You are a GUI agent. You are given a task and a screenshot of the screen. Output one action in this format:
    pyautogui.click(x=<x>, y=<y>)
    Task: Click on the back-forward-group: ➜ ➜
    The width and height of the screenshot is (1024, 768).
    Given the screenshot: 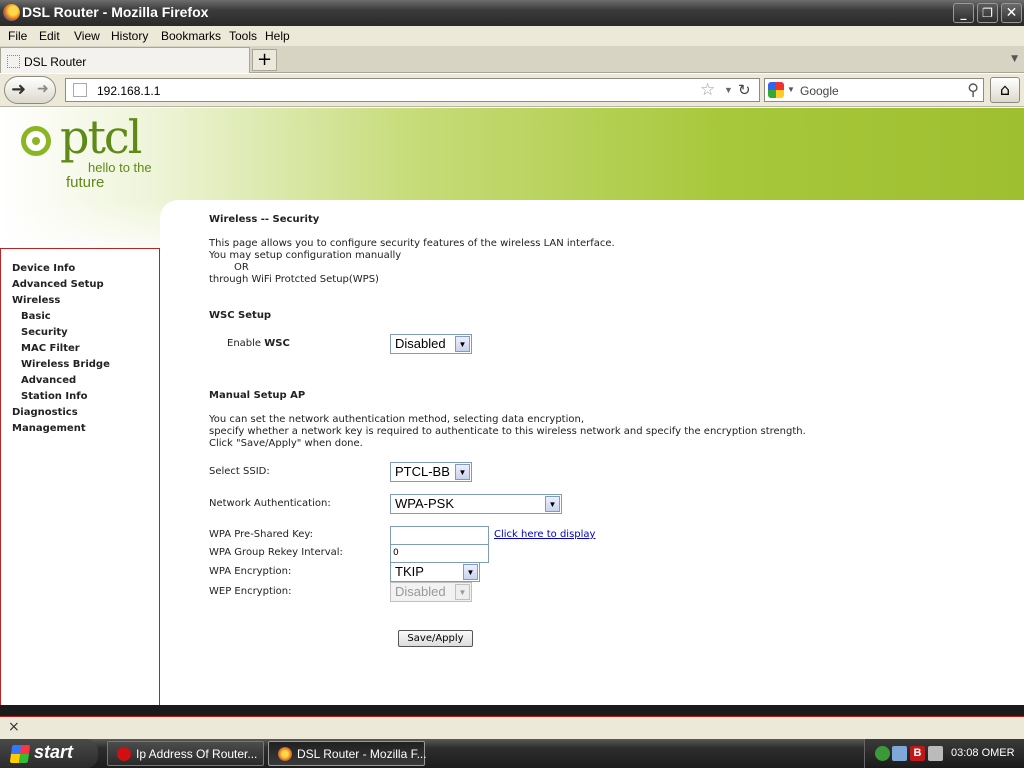 What is the action you would take?
    pyautogui.click(x=30, y=90)
    